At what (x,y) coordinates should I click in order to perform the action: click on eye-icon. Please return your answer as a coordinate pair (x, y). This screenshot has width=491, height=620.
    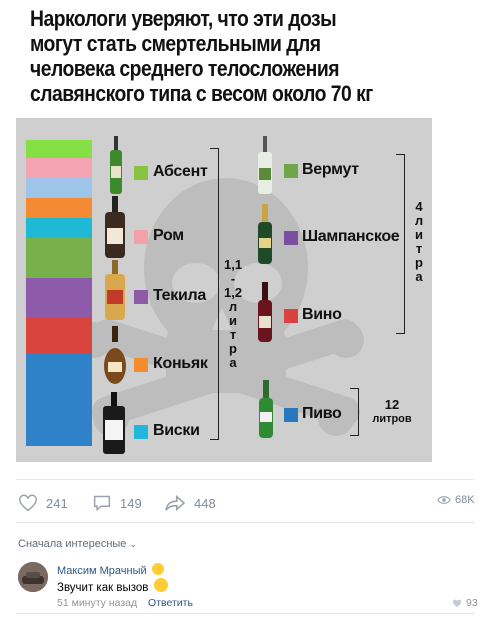
    Looking at the image, I should click on (444, 500).